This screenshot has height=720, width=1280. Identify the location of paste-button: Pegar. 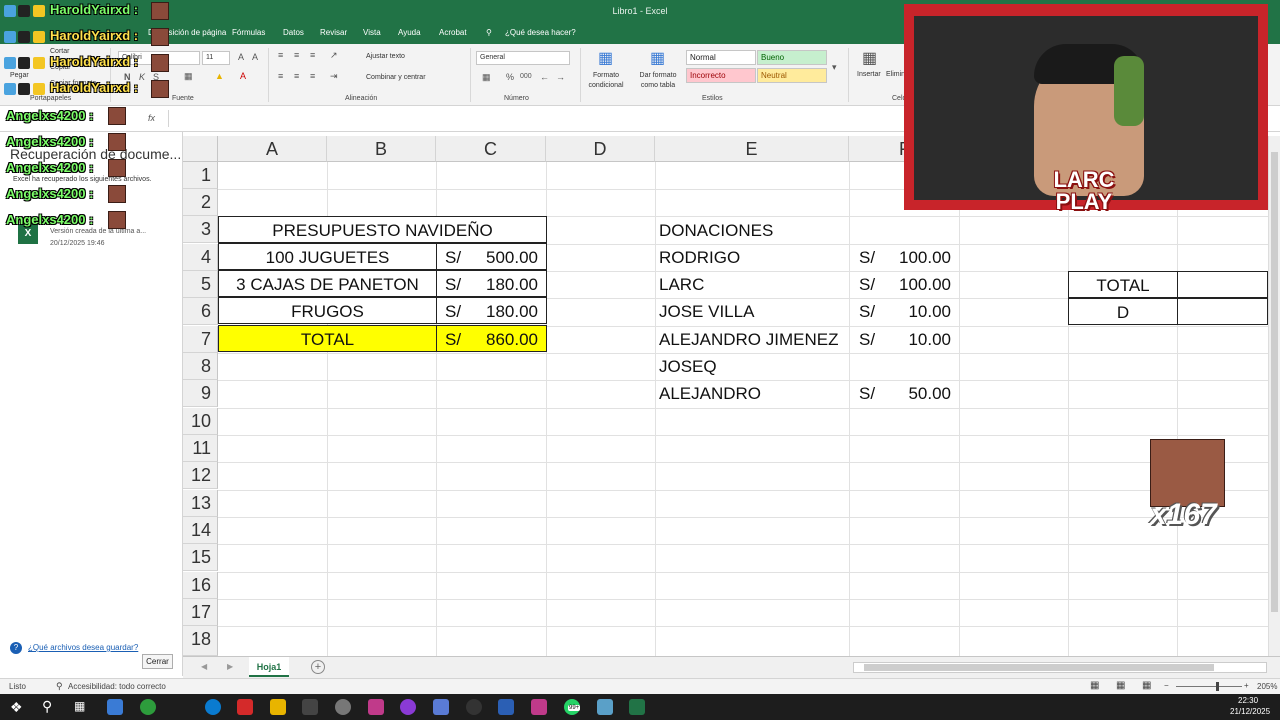
(19, 75).